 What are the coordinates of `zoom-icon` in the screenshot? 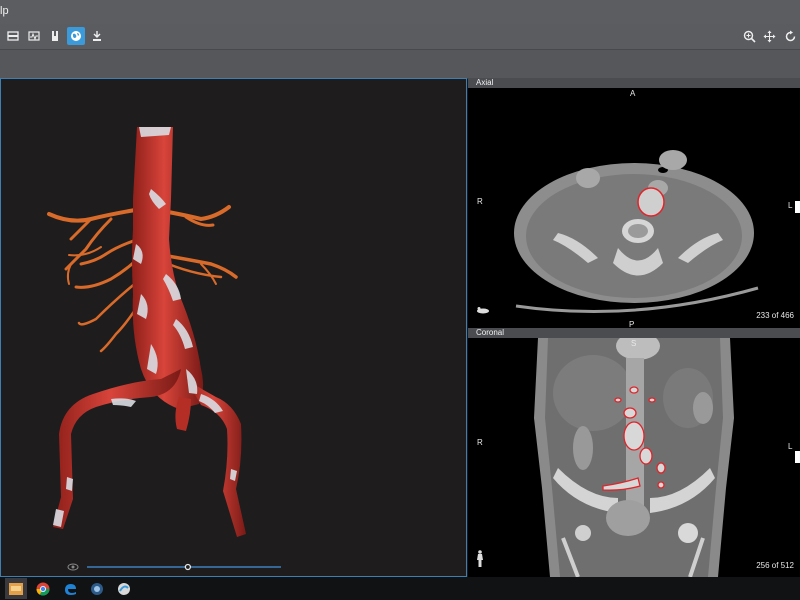 It's located at (749, 36).